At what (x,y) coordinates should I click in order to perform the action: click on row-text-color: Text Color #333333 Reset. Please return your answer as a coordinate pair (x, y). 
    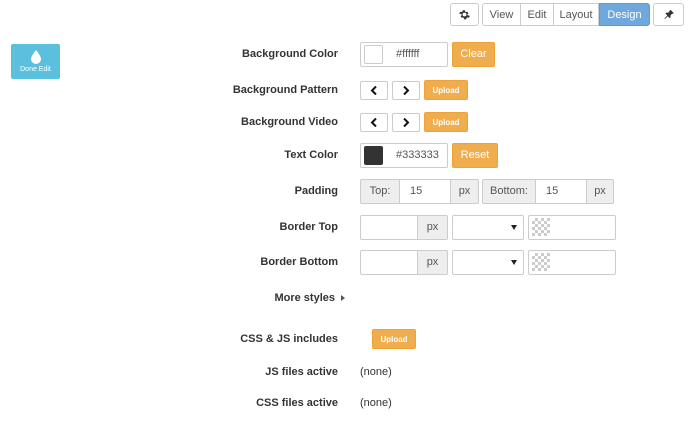
    Looking at the image, I should click on (350, 155).